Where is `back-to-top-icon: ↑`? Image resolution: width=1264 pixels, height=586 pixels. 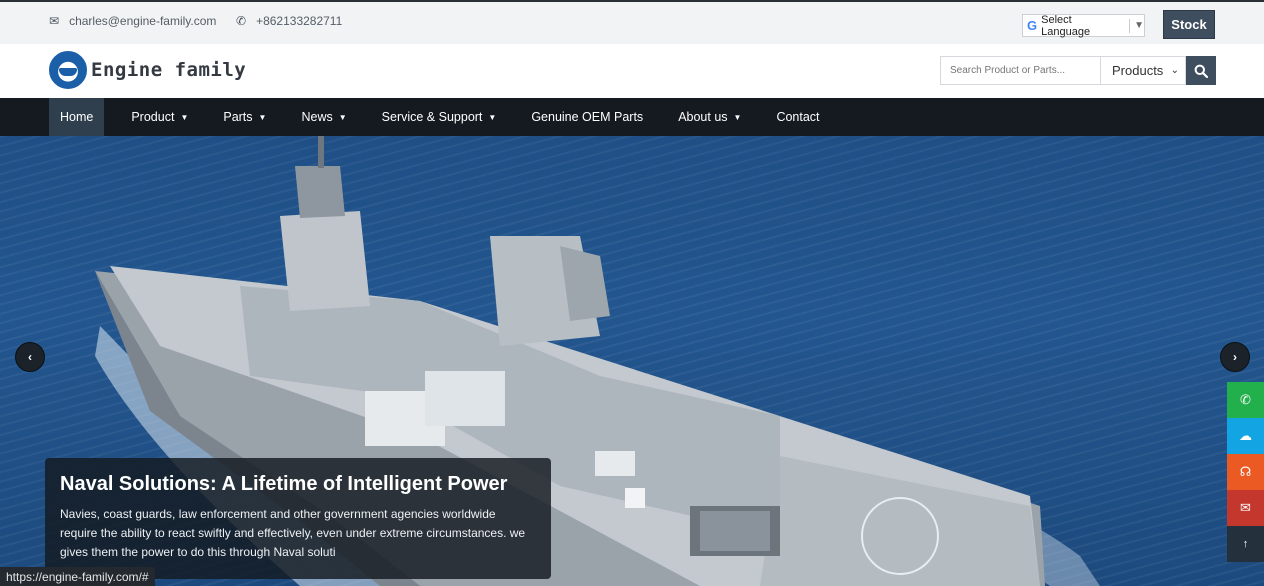 back-to-top-icon: ↑ is located at coordinates (1245, 544).